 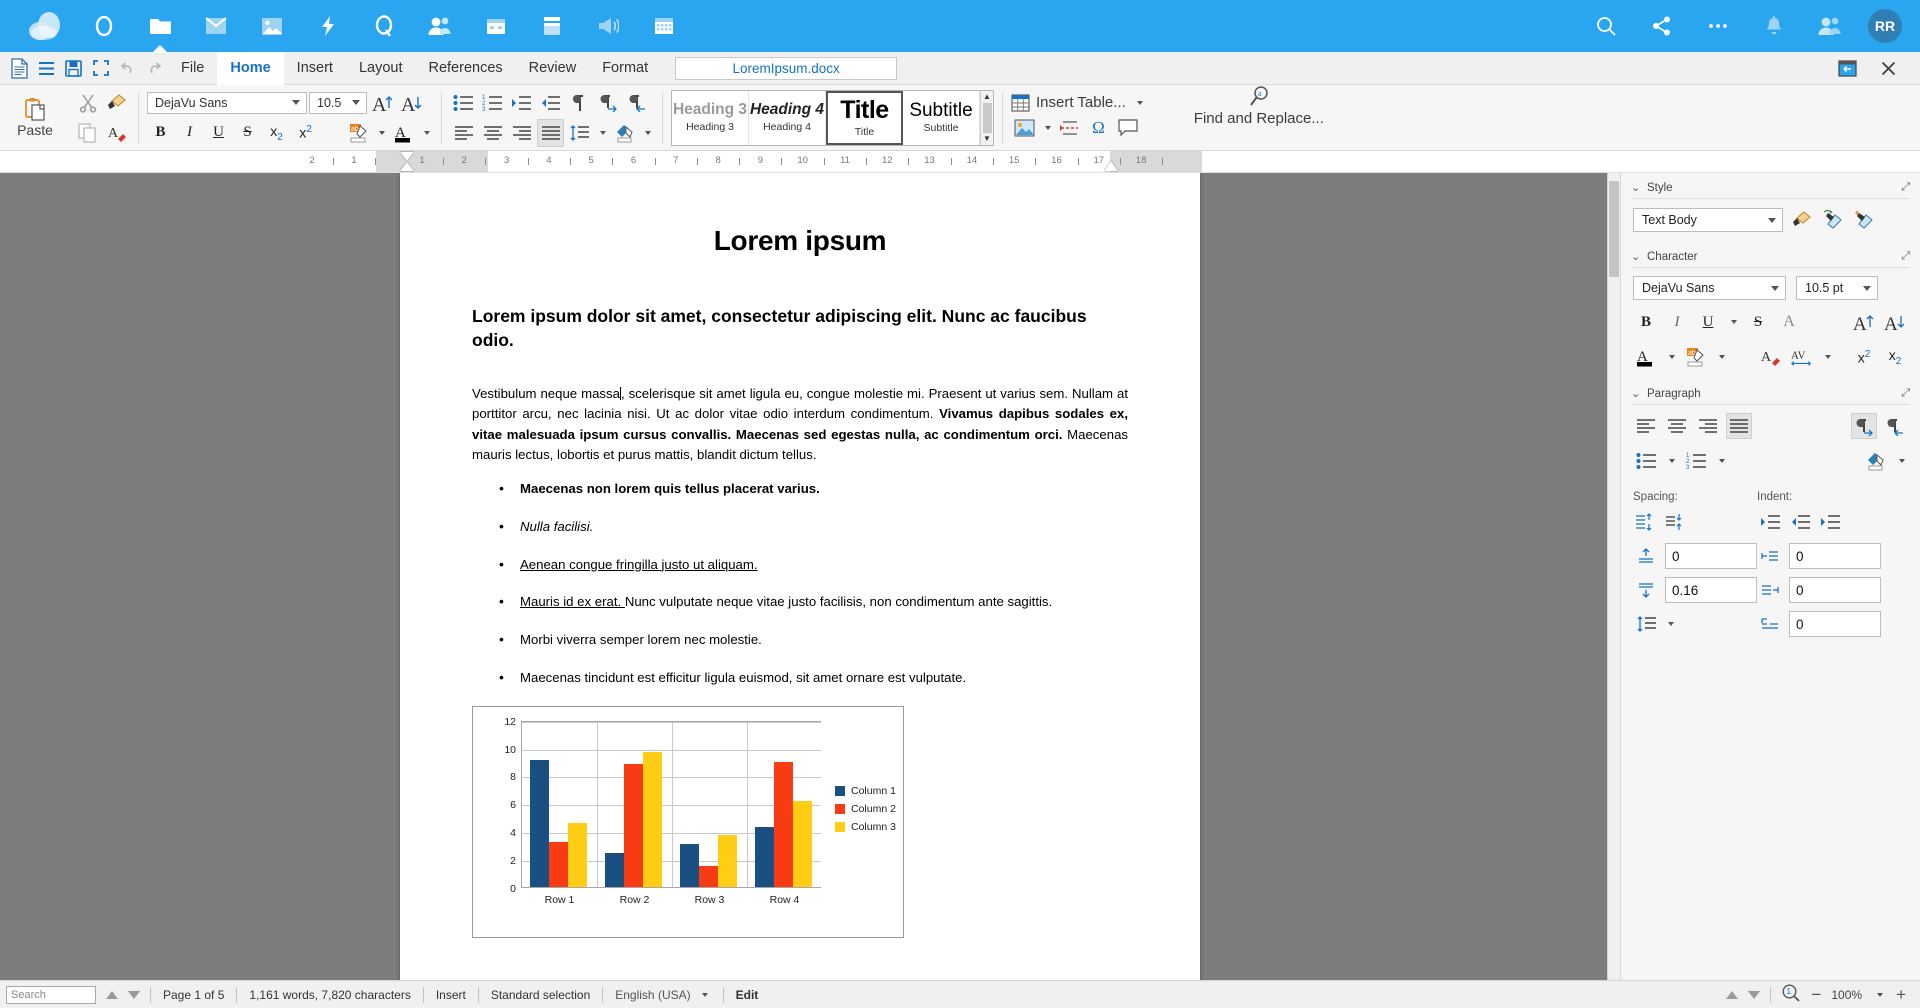 I want to click on search-input: Search, so click(x=51, y=994).